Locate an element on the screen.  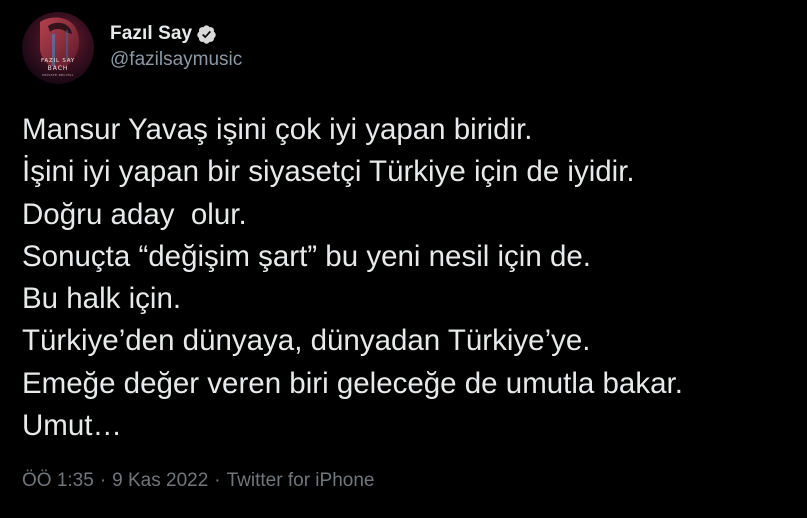
avatar-text-bottom: PRIVATE RECITAL is located at coordinates (57, 75).